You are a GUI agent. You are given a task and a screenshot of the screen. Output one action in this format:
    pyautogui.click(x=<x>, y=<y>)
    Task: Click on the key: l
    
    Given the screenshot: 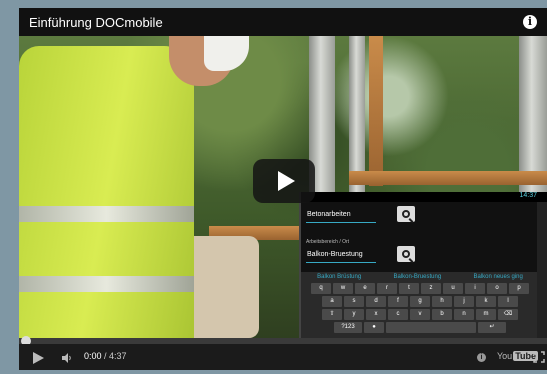 What is the action you would take?
    pyautogui.click(x=508, y=301)
    